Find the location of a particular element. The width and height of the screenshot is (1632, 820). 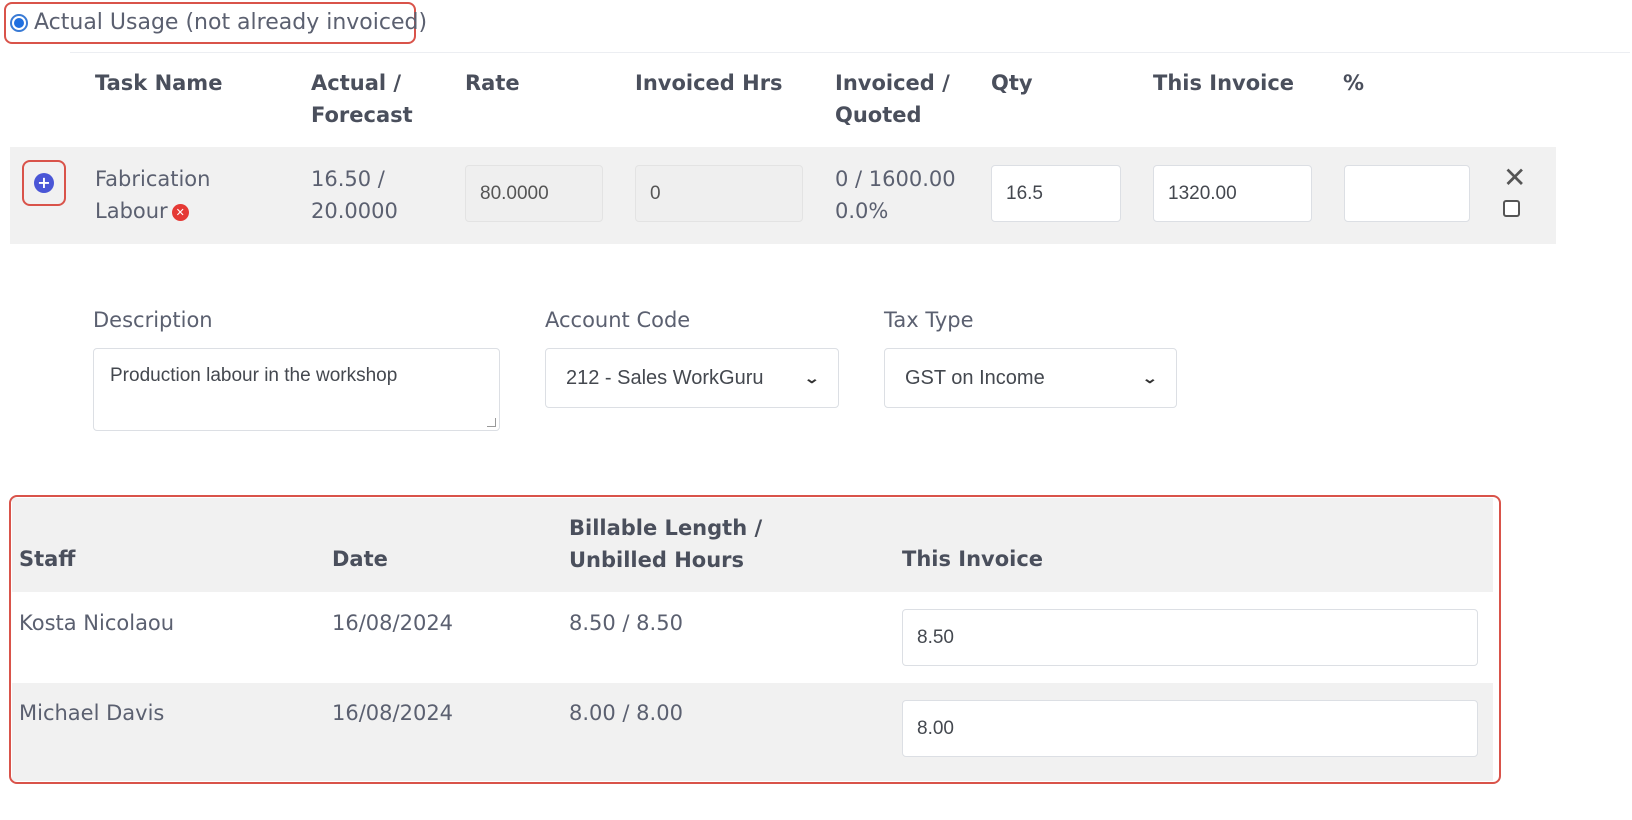

tax-type-select: GST on Income ⌄ is located at coordinates (1030, 378).